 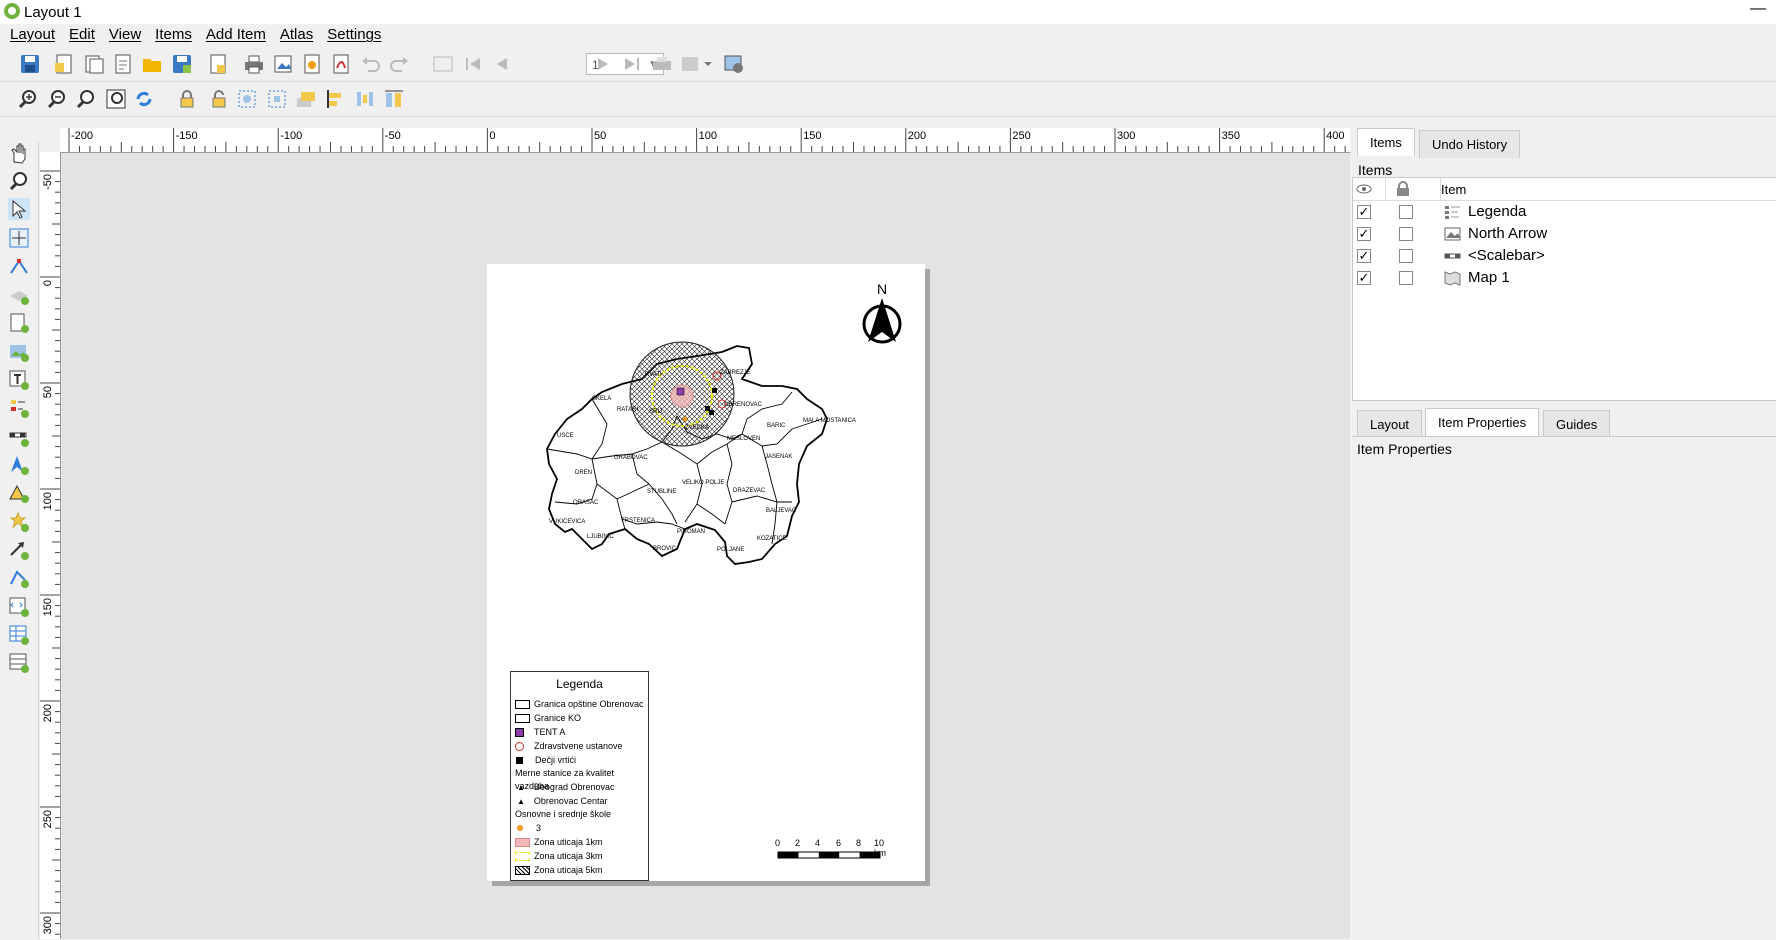 What do you see at coordinates (144, 99) in the screenshot?
I see `refresh-icon` at bounding box center [144, 99].